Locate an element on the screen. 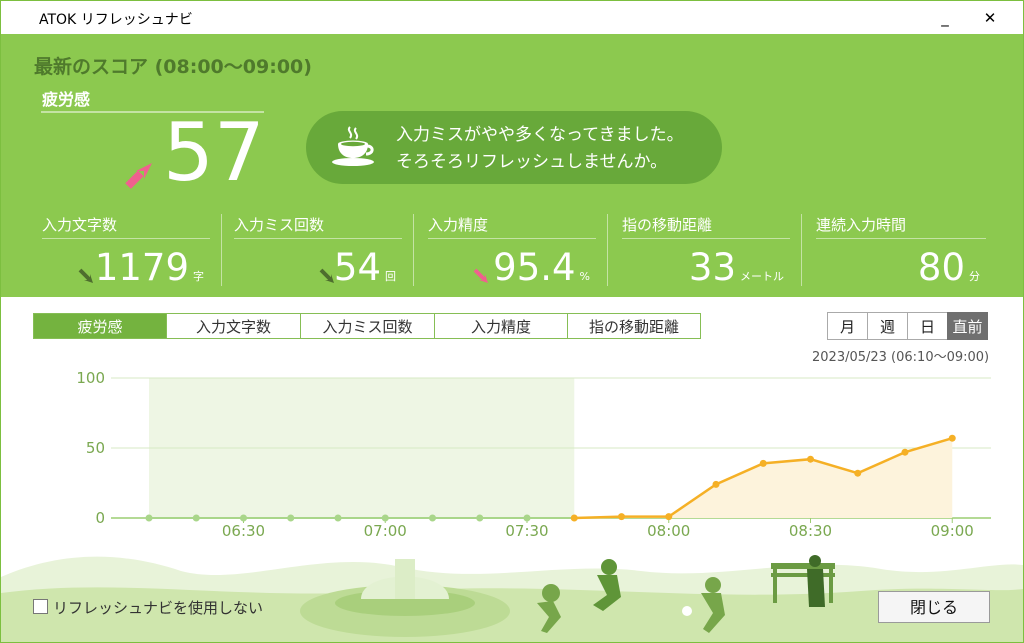  stat-label: 入力精度 is located at coordinates (458, 225).